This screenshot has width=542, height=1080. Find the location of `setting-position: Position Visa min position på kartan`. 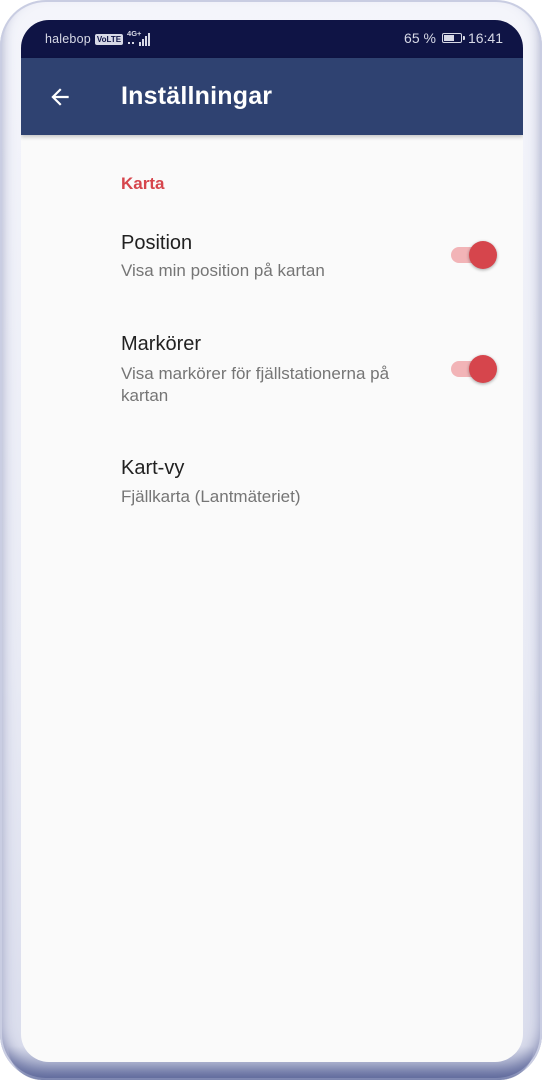

setting-position: Position Visa min position på kartan is located at coordinates (272, 267).